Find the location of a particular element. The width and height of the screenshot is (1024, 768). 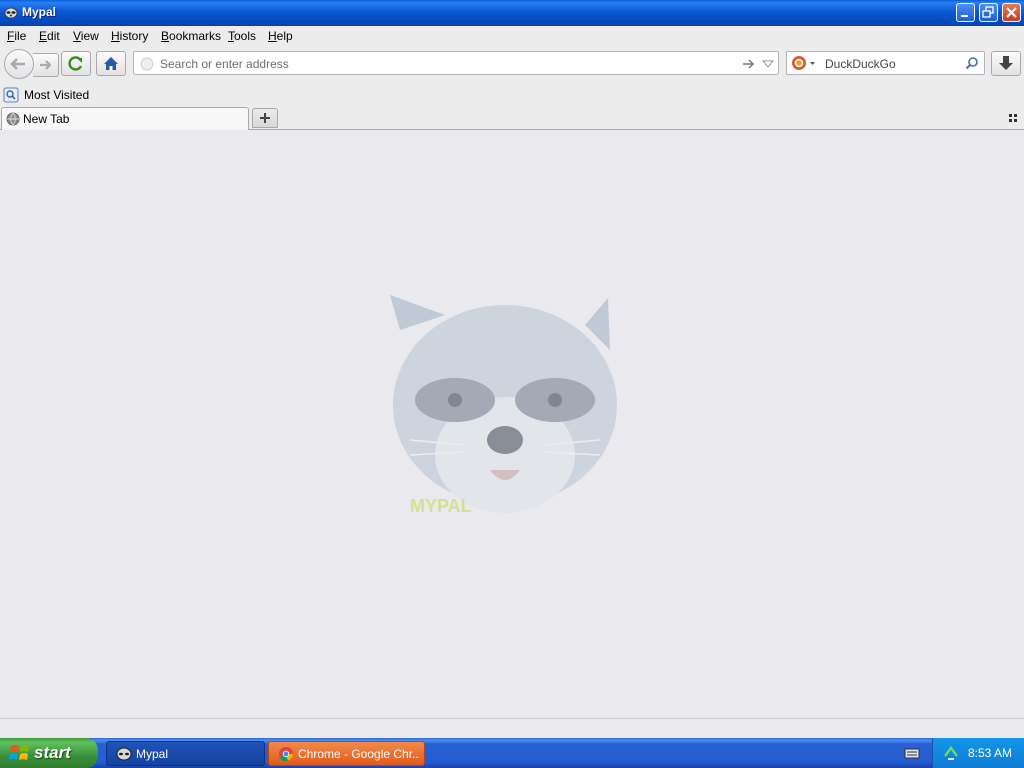

home-button is located at coordinates (111, 63).